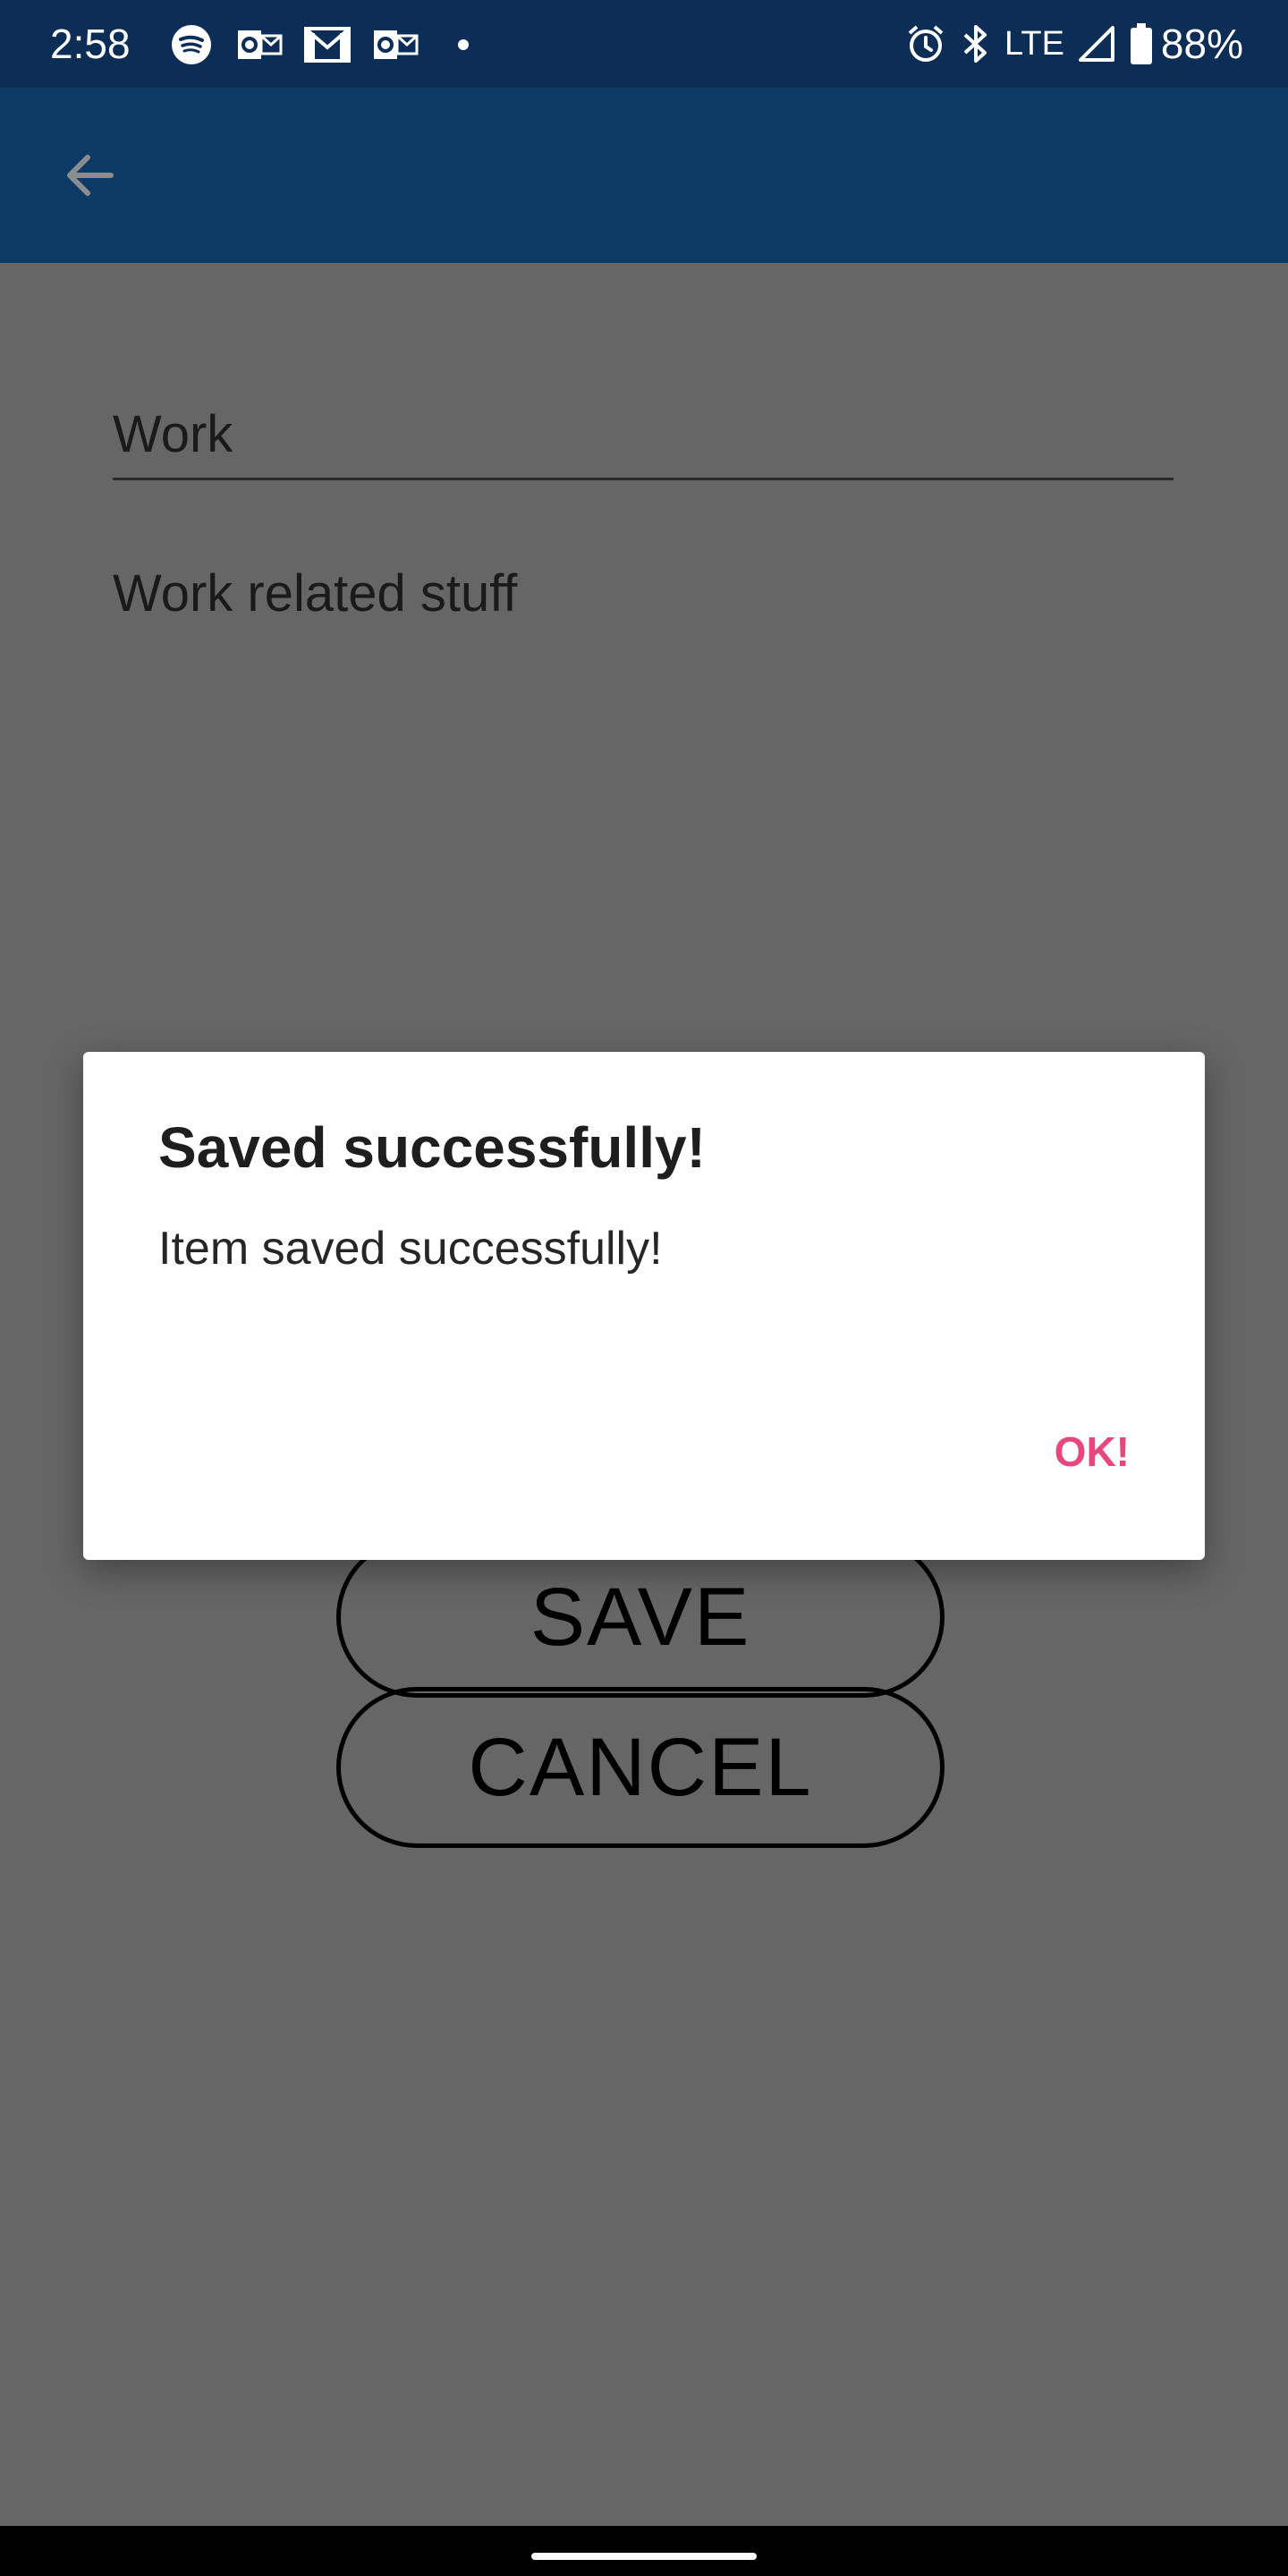 This screenshot has width=1288, height=2576. Describe the element at coordinates (191, 44) in the screenshot. I see `spotify-icon` at that location.